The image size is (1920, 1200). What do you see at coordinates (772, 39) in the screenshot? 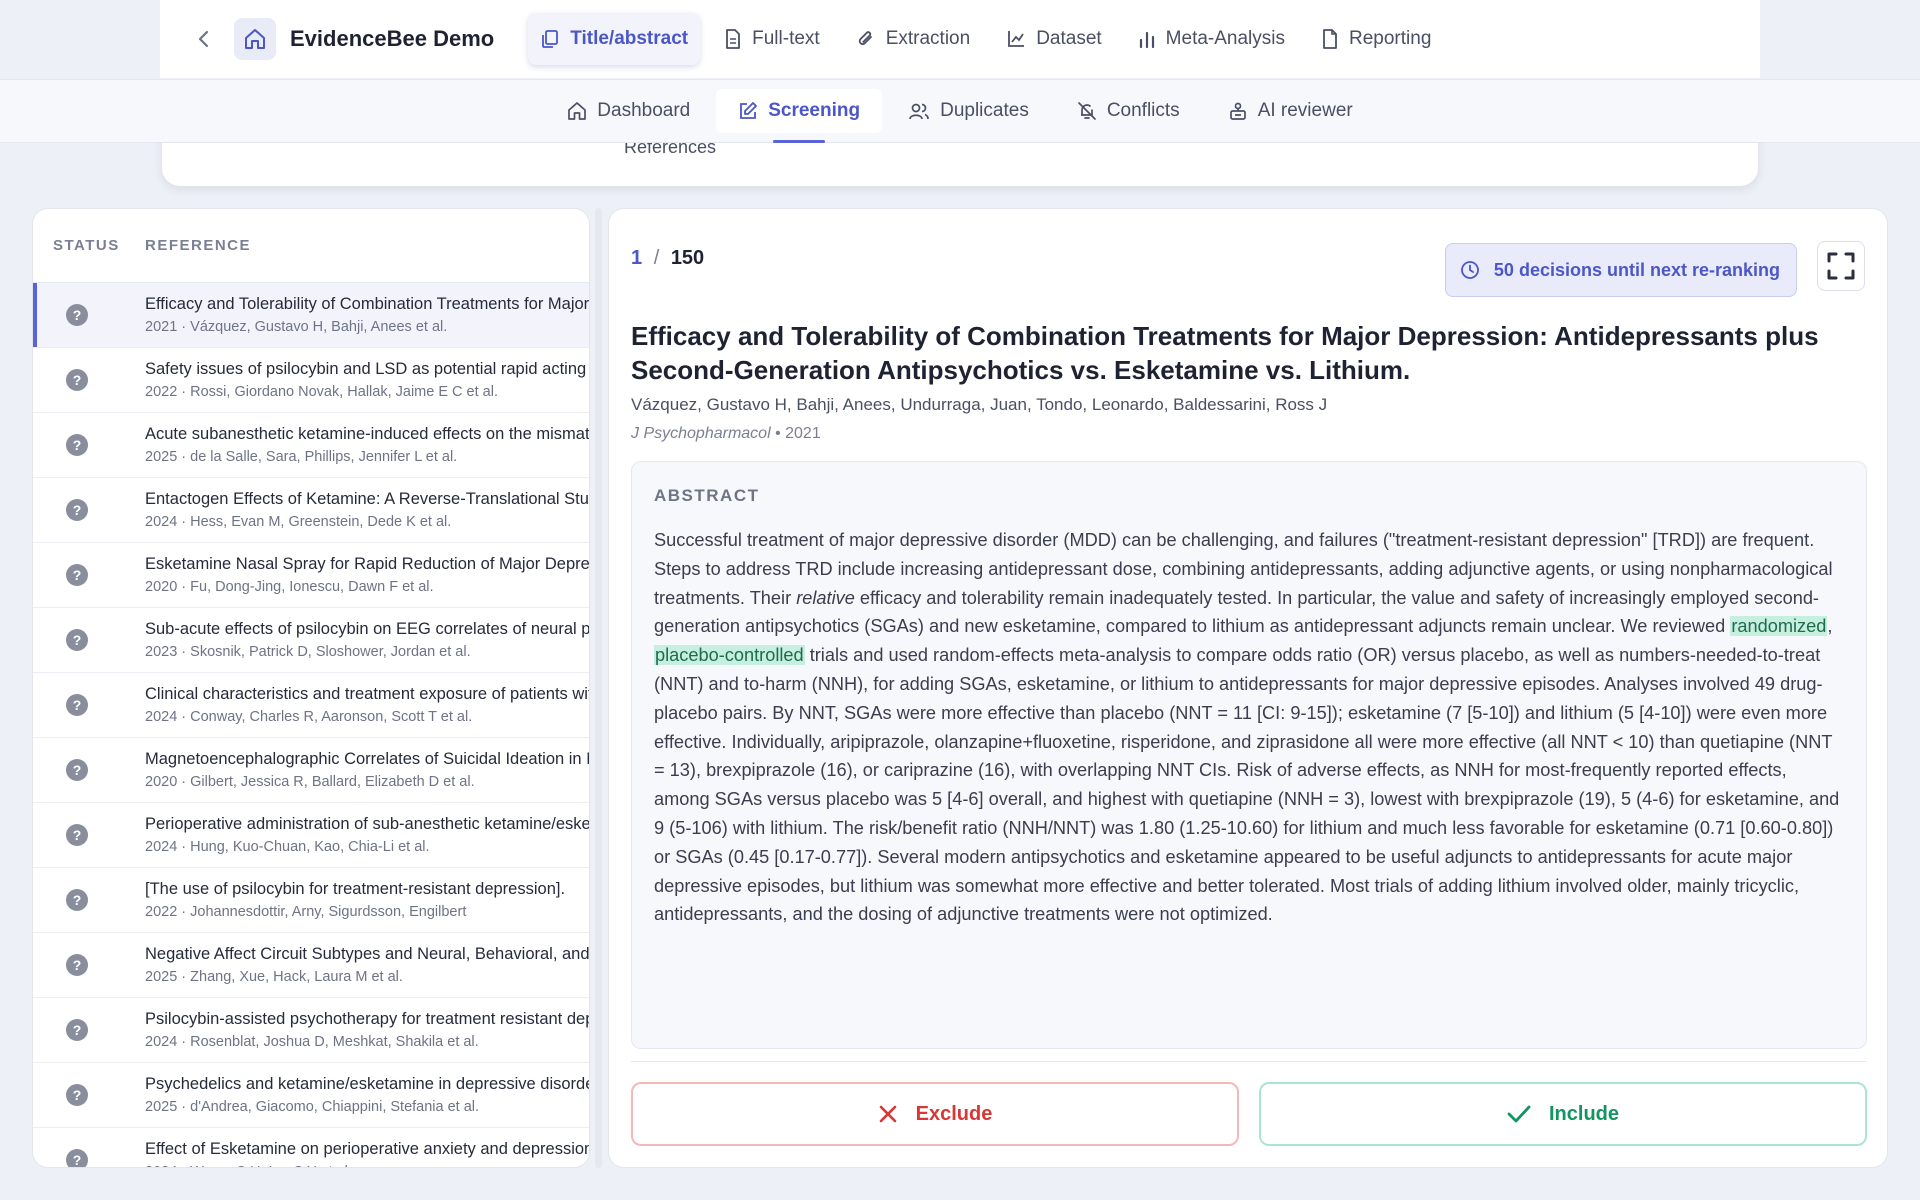
I see `tab-full-text: Full-text` at bounding box center [772, 39].